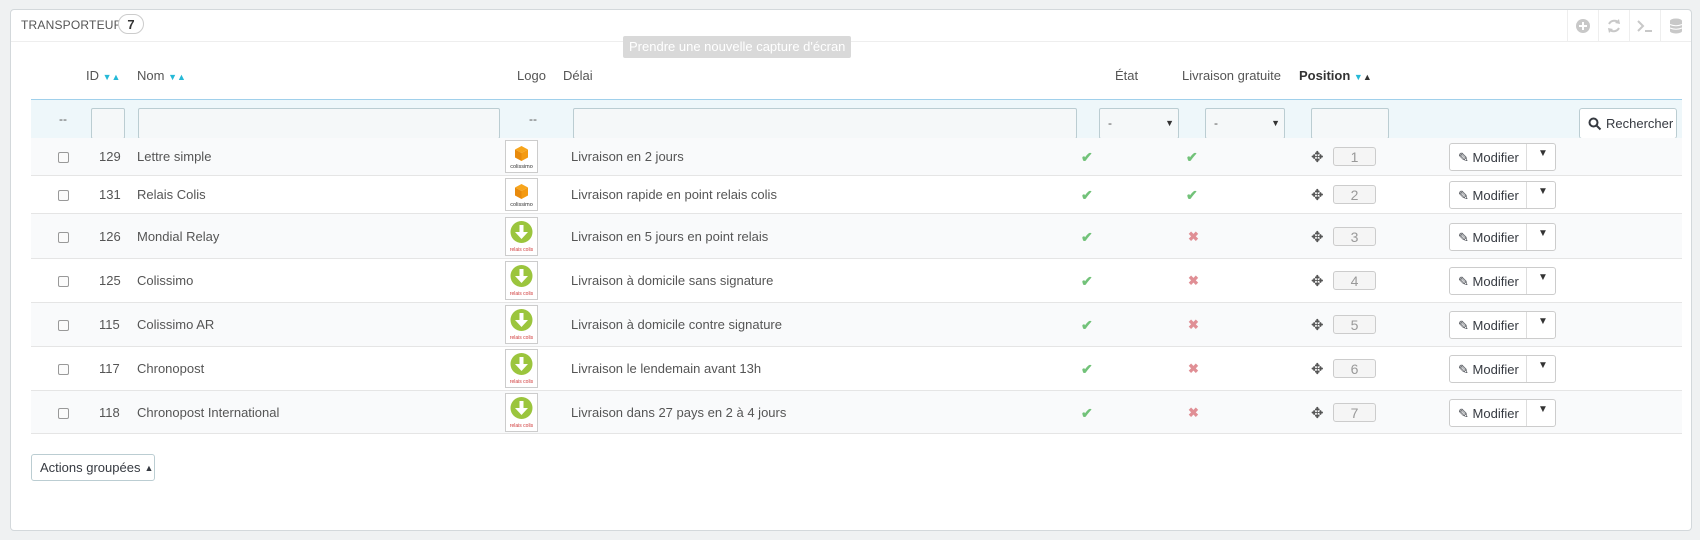 The width and height of the screenshot is (1700, 540). I want to click on search-icon, so click(1595, 123).